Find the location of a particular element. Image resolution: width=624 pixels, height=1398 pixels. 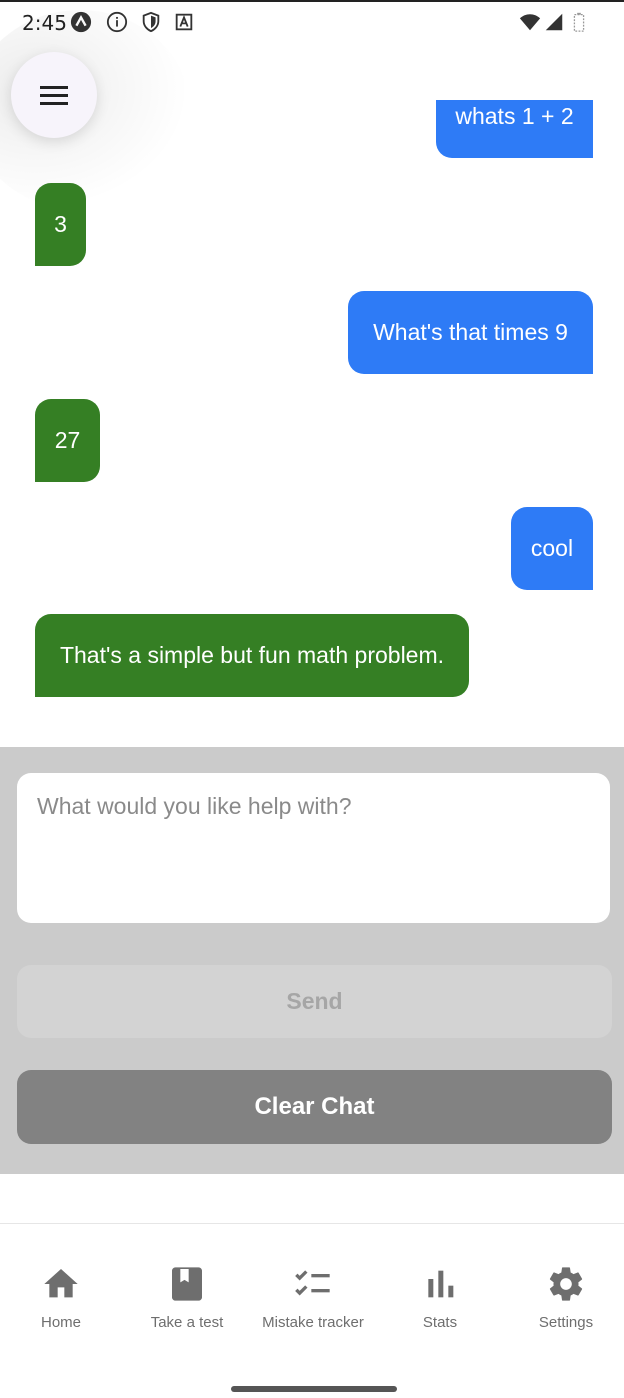

assistant-message: 3 is located at coordinates (60, 224).